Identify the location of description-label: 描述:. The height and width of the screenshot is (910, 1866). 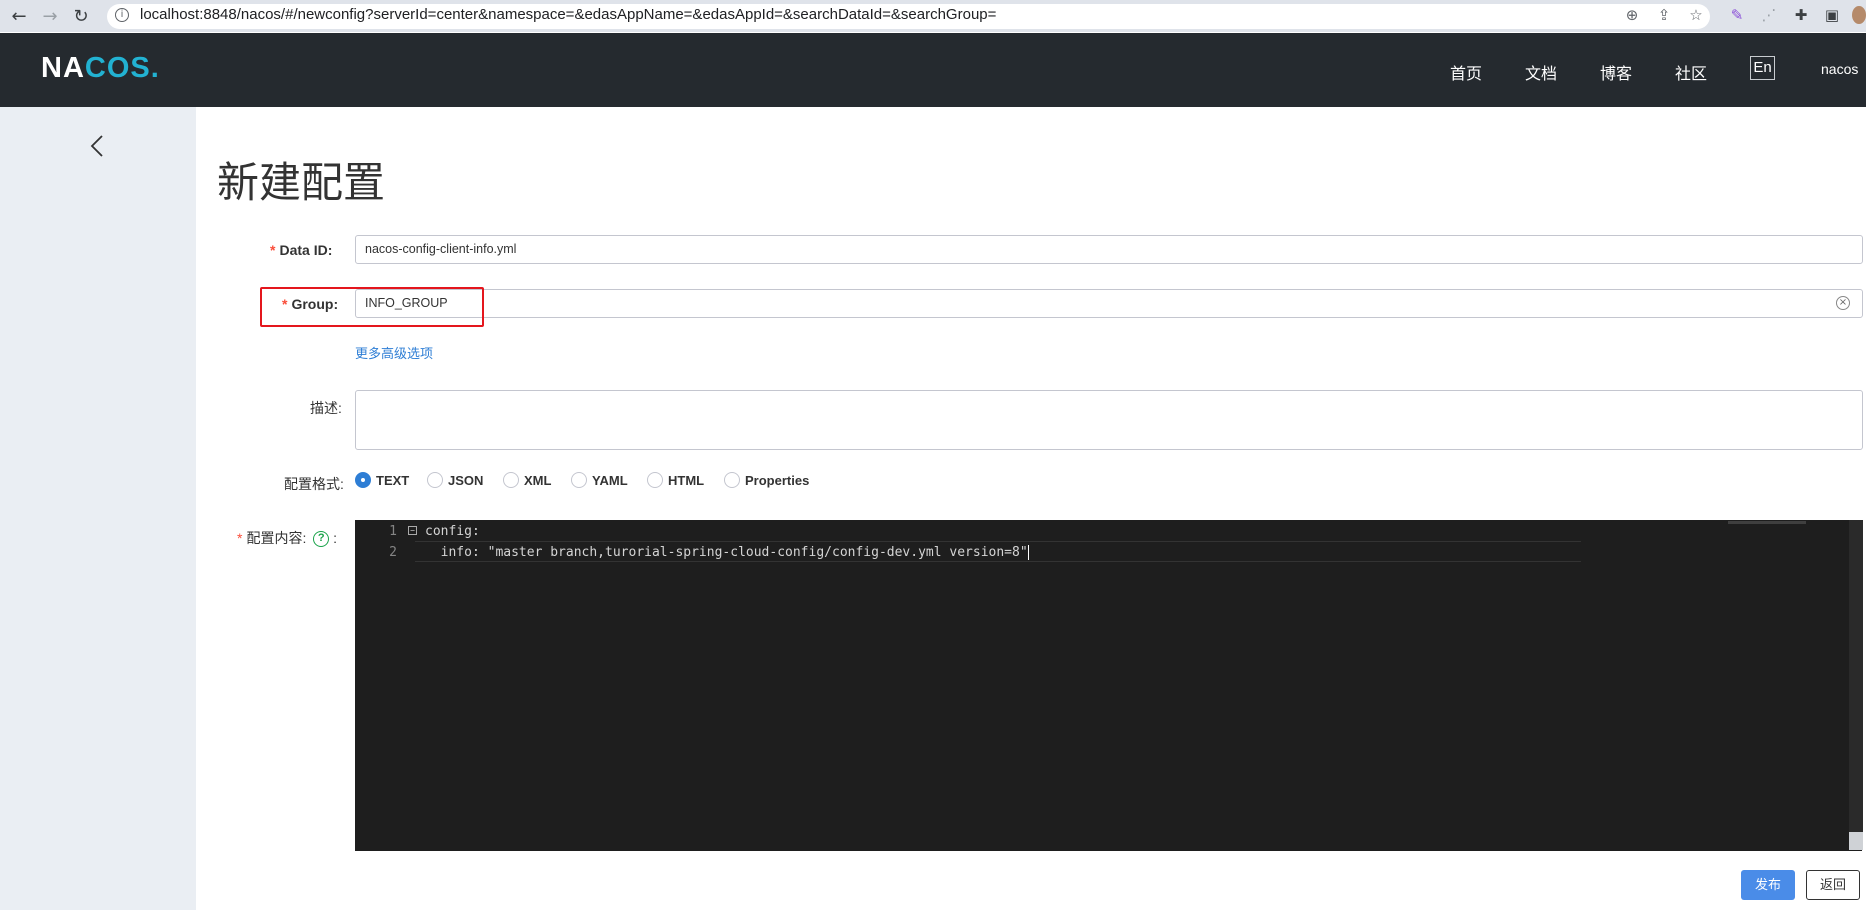
(326, 408).